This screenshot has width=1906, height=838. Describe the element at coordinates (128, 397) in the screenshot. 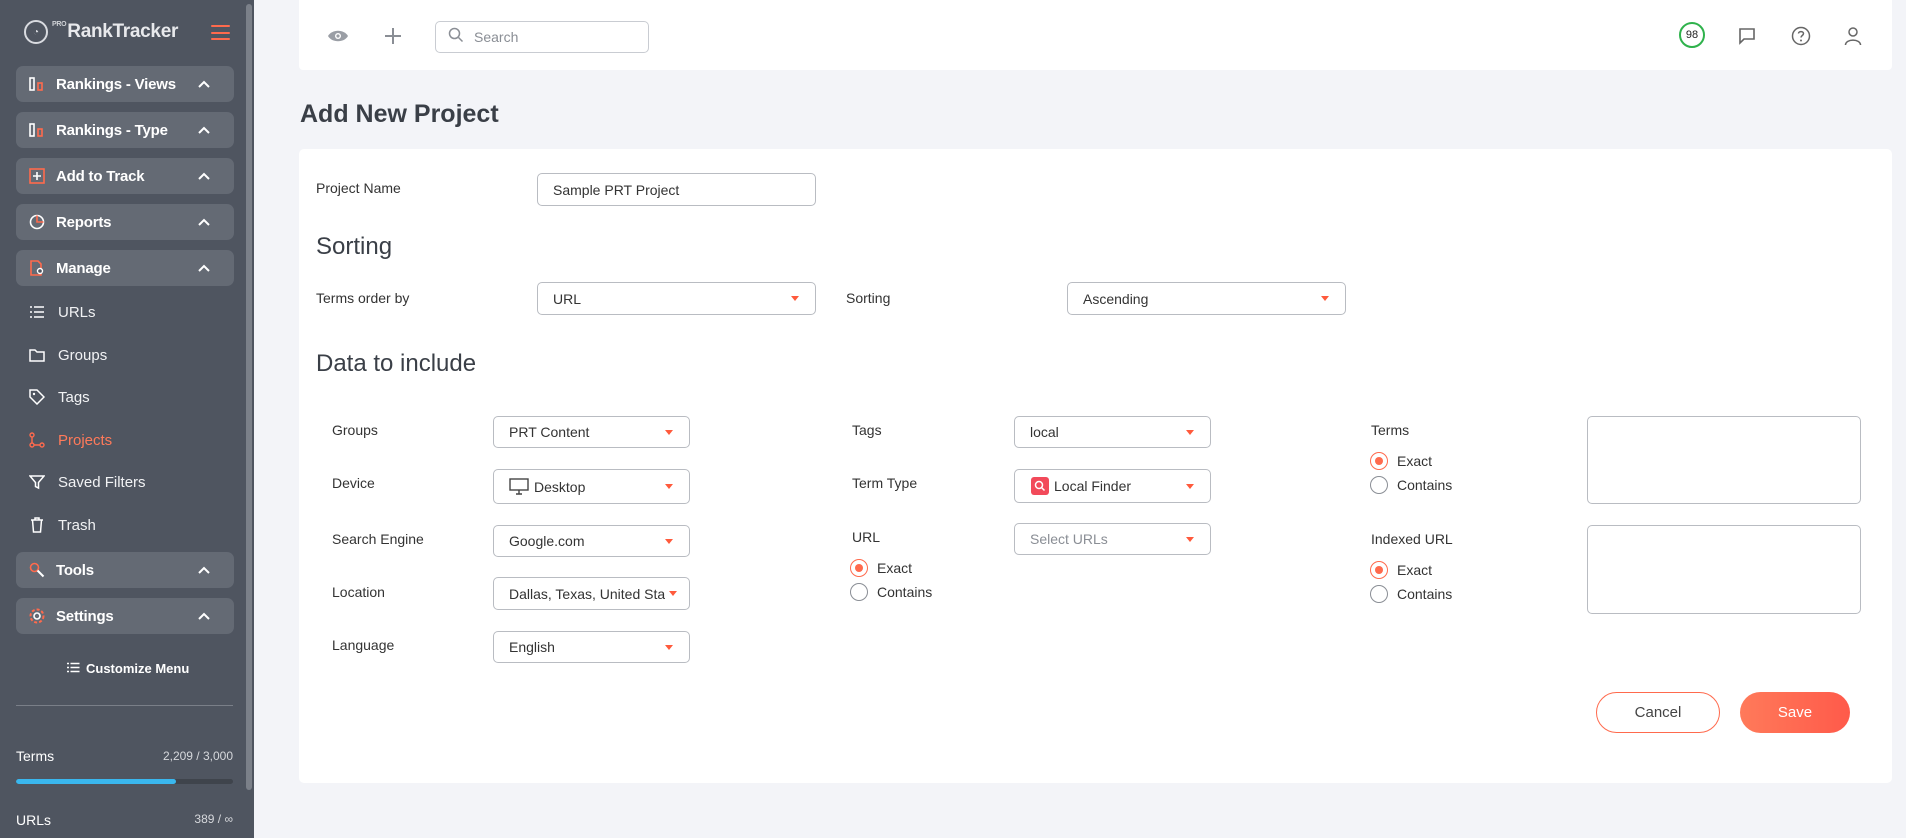

I see `sidebar-item-tags: Tags` at that location.